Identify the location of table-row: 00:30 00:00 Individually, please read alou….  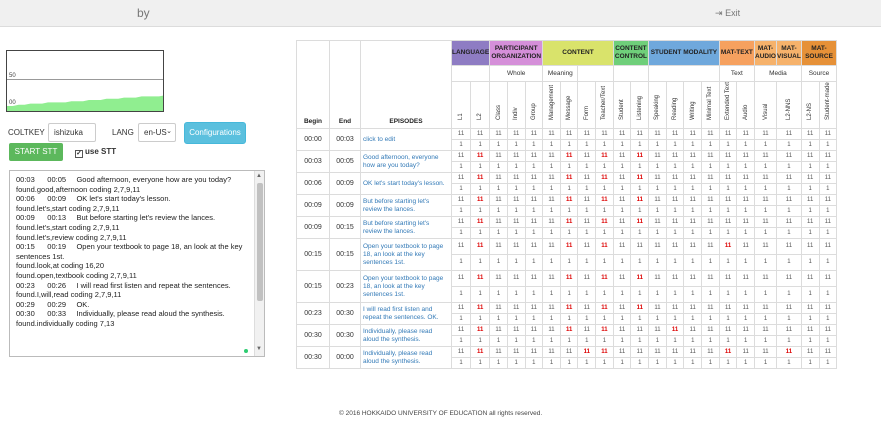
(567, 357).